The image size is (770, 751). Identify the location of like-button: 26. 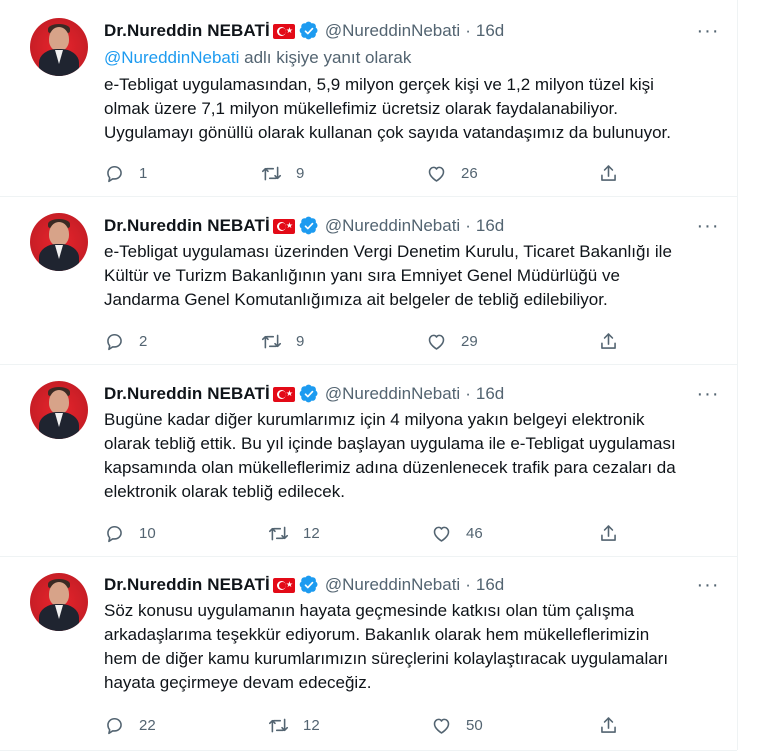
(452, 173).